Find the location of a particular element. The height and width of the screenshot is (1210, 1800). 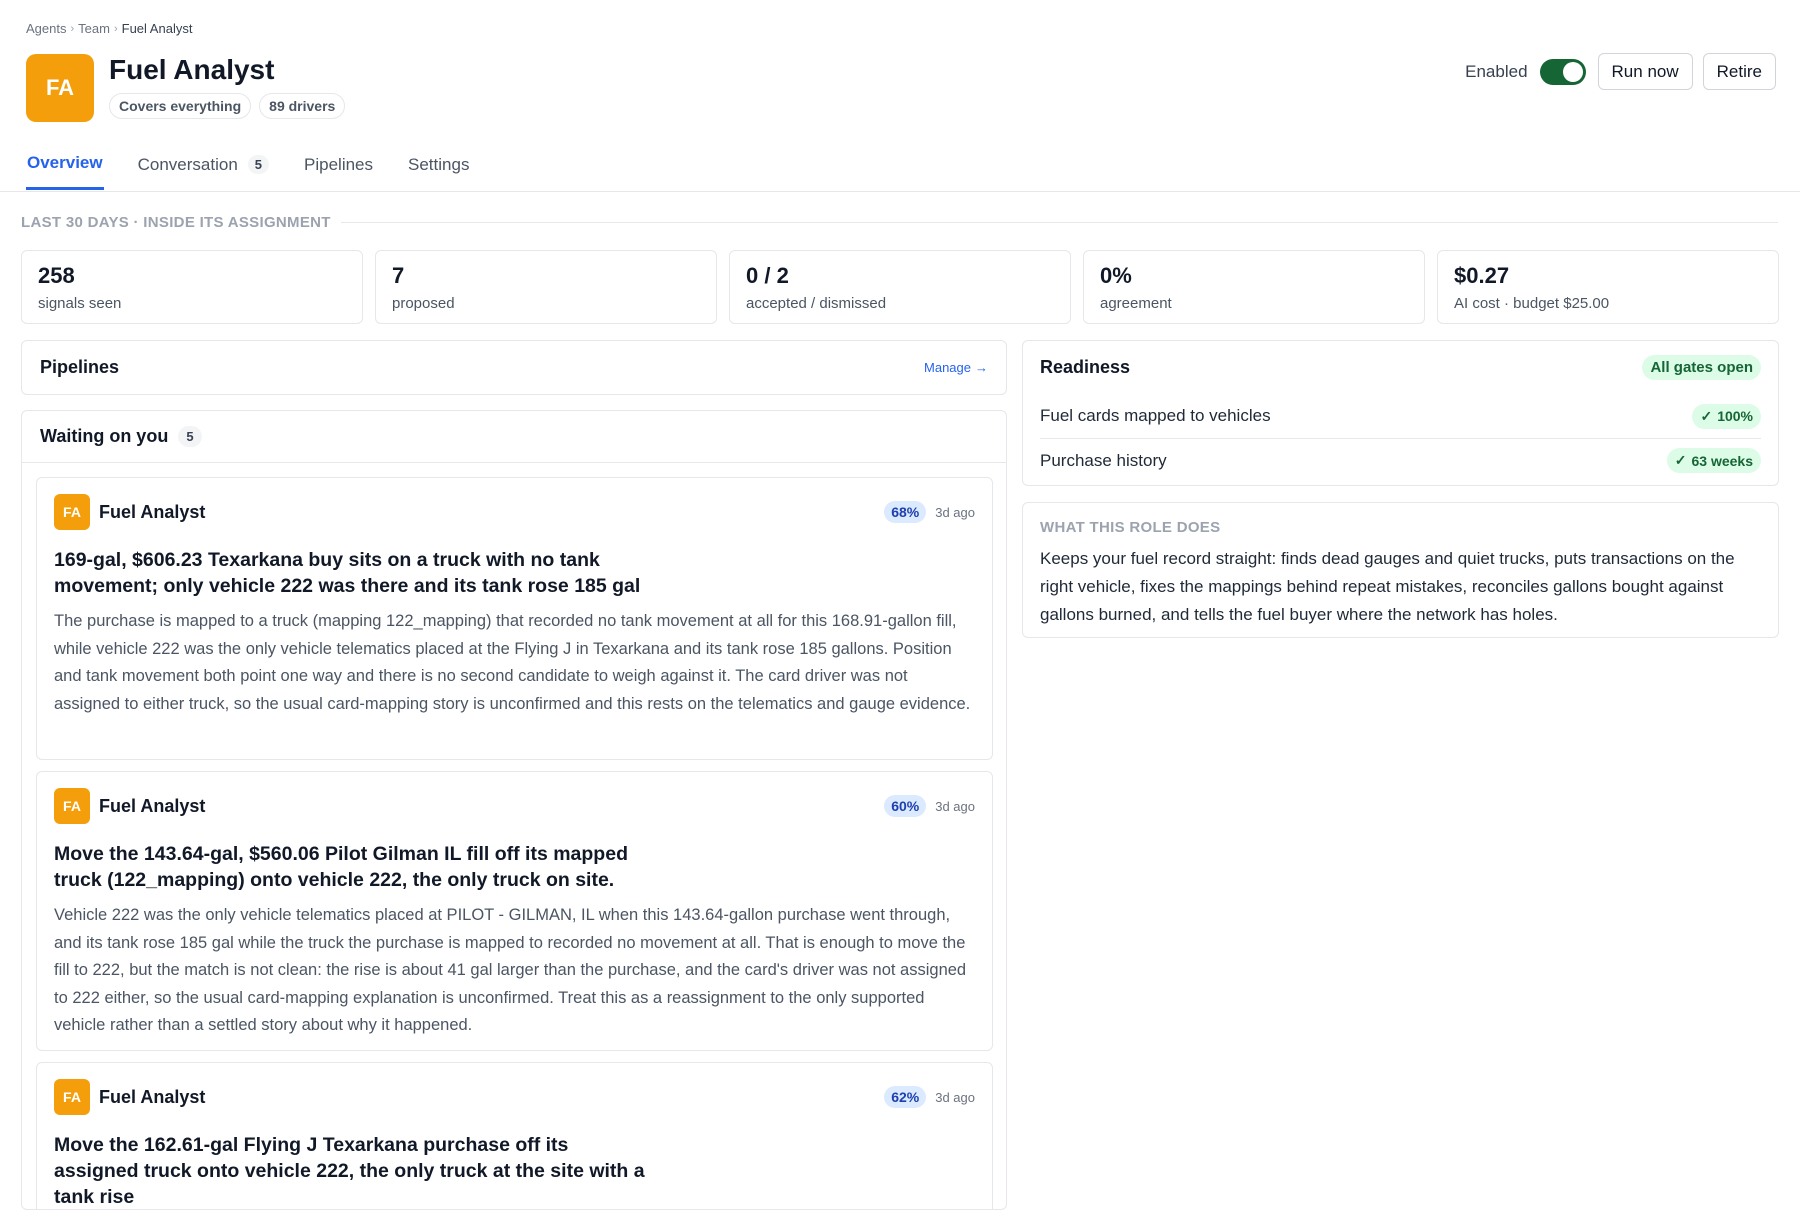

card-meta: 60% 3d ago is located at coordinates (929, 806).